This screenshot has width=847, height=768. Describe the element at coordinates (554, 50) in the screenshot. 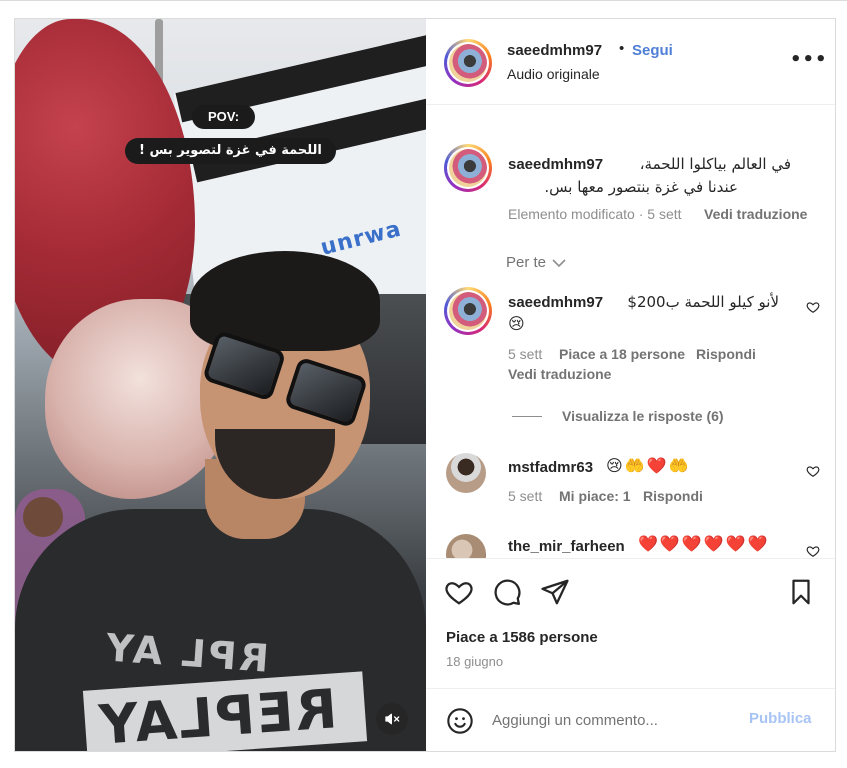

I see `author-username: saeedmhm97` at that location.